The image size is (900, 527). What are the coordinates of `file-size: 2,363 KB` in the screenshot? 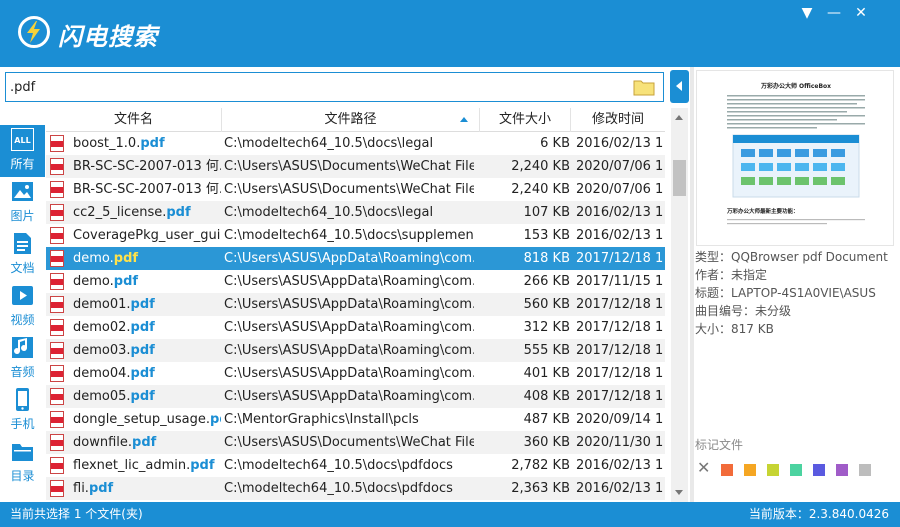 It's located at (540, 488).